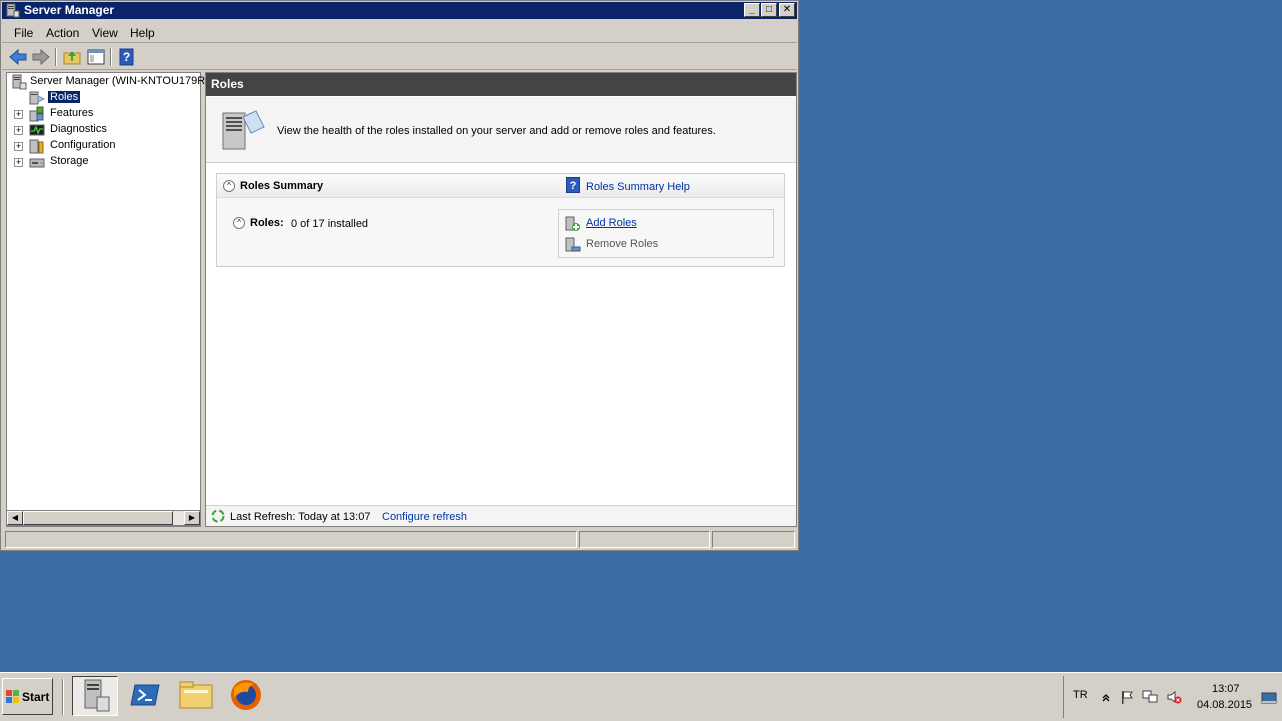  Describe the element at coordinates (1226, 689) in the screenshot. I see `clock-time: 13:07` at that location.